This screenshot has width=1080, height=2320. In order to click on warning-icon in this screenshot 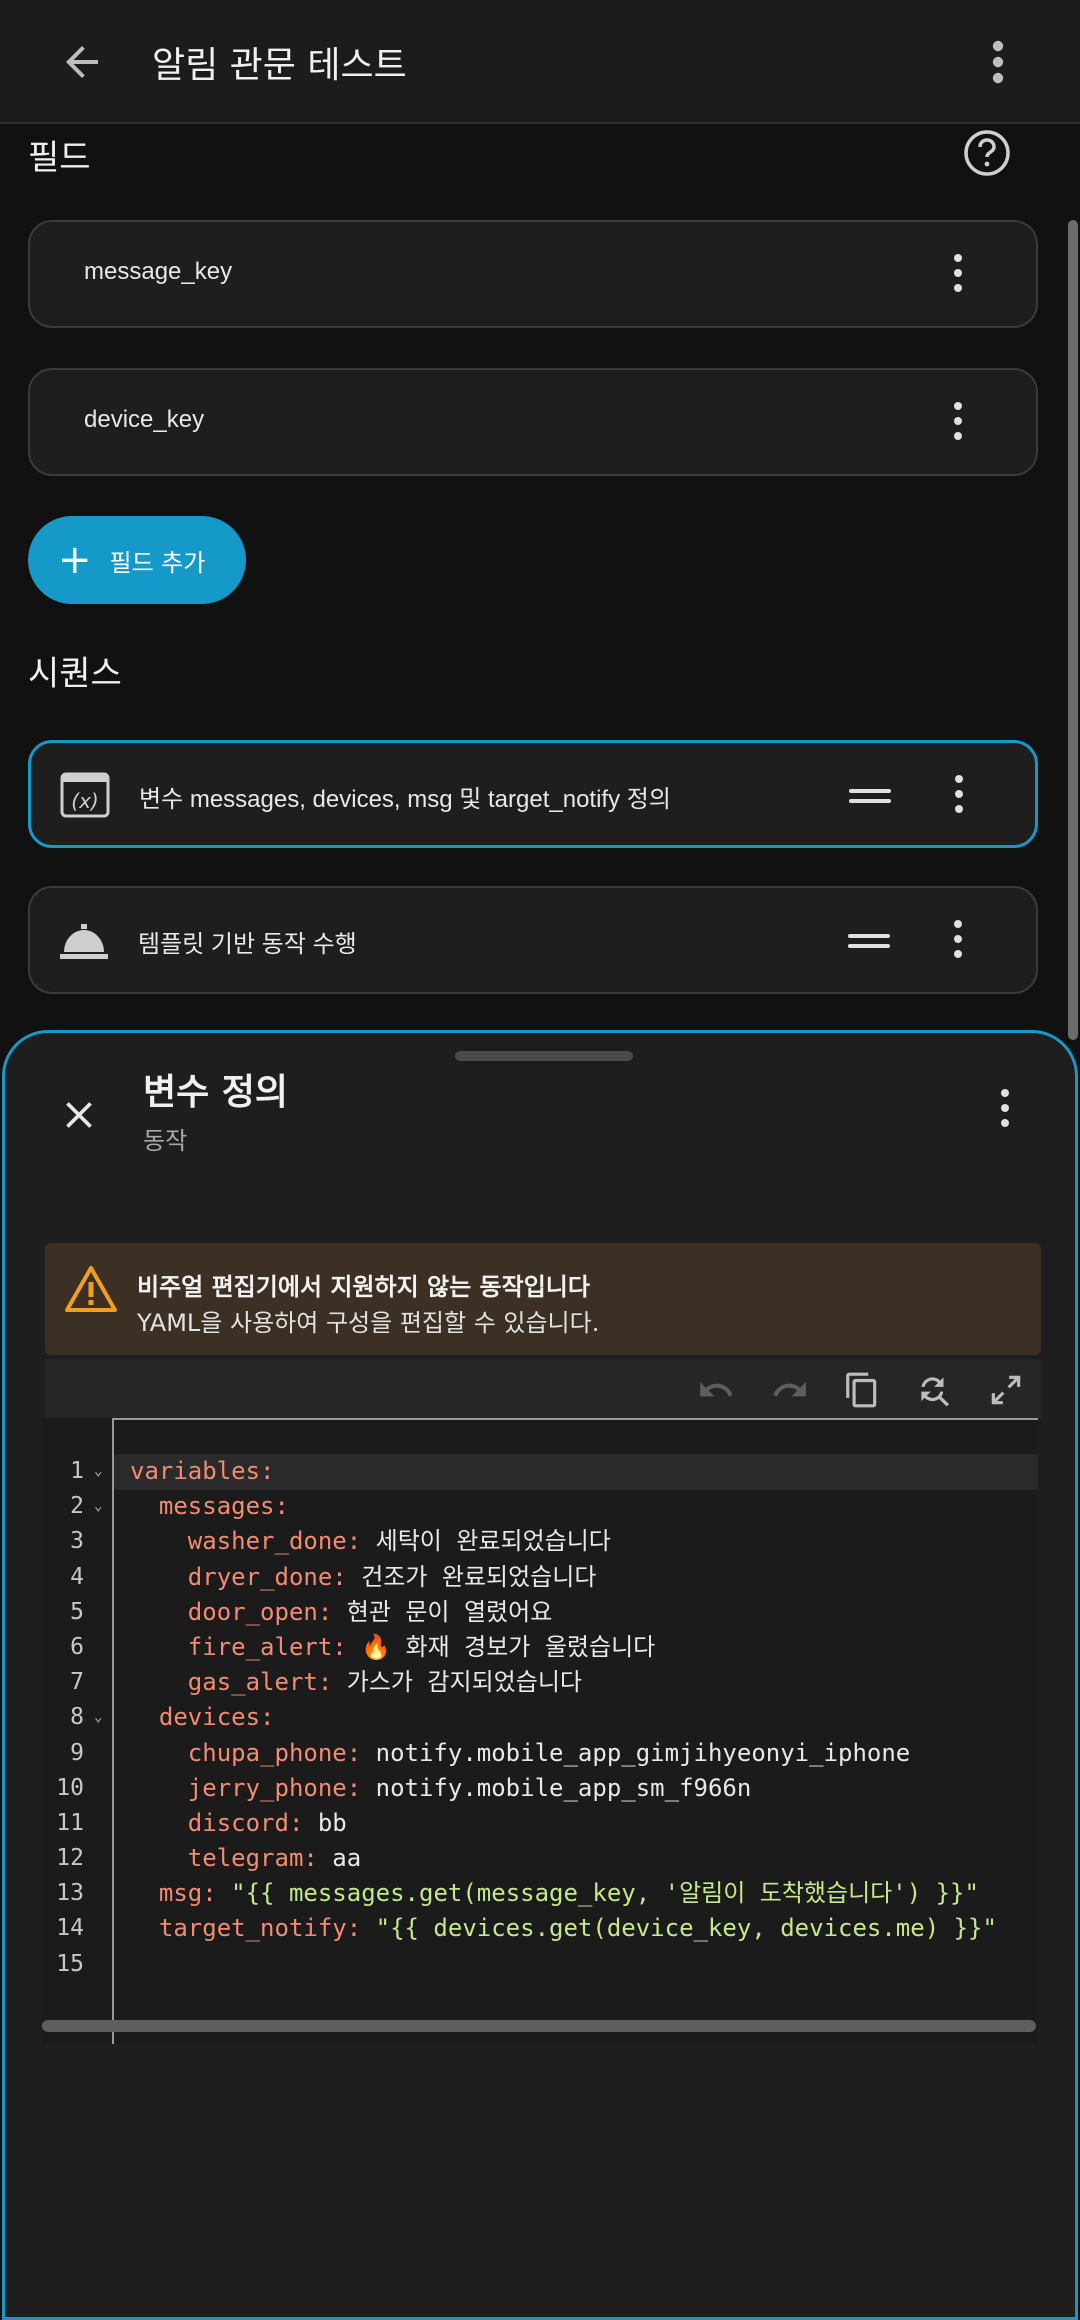, I will do `click(91, 1289)`.